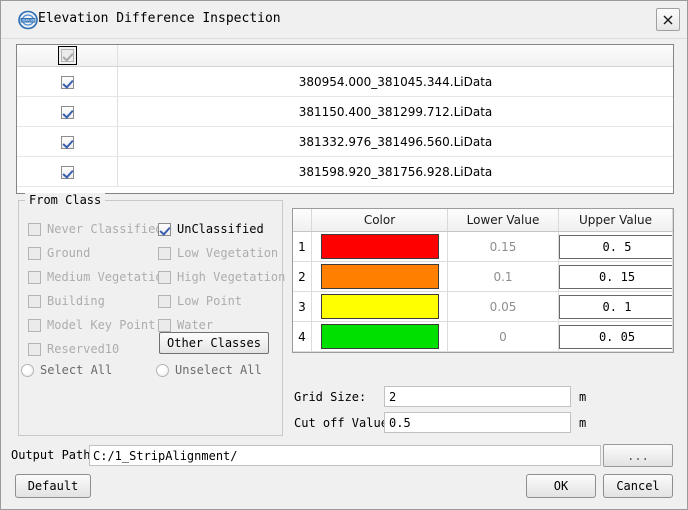 The width and height of the screenshot is (688, 510). What do you see at coordinates (345, 455) in the screenshot?
I see `output-path-input` at bounding box center [345, 455].